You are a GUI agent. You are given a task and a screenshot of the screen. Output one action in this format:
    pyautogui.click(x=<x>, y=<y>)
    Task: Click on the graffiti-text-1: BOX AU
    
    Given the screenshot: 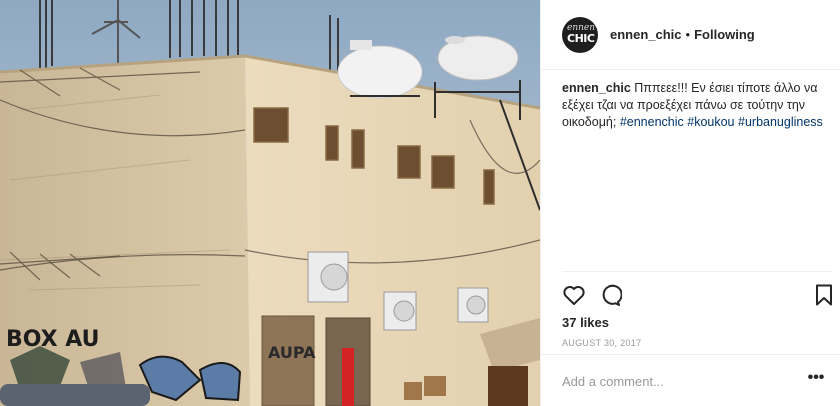 What is the action you would take?
    pyautogui.click(x=53, y=339)
    